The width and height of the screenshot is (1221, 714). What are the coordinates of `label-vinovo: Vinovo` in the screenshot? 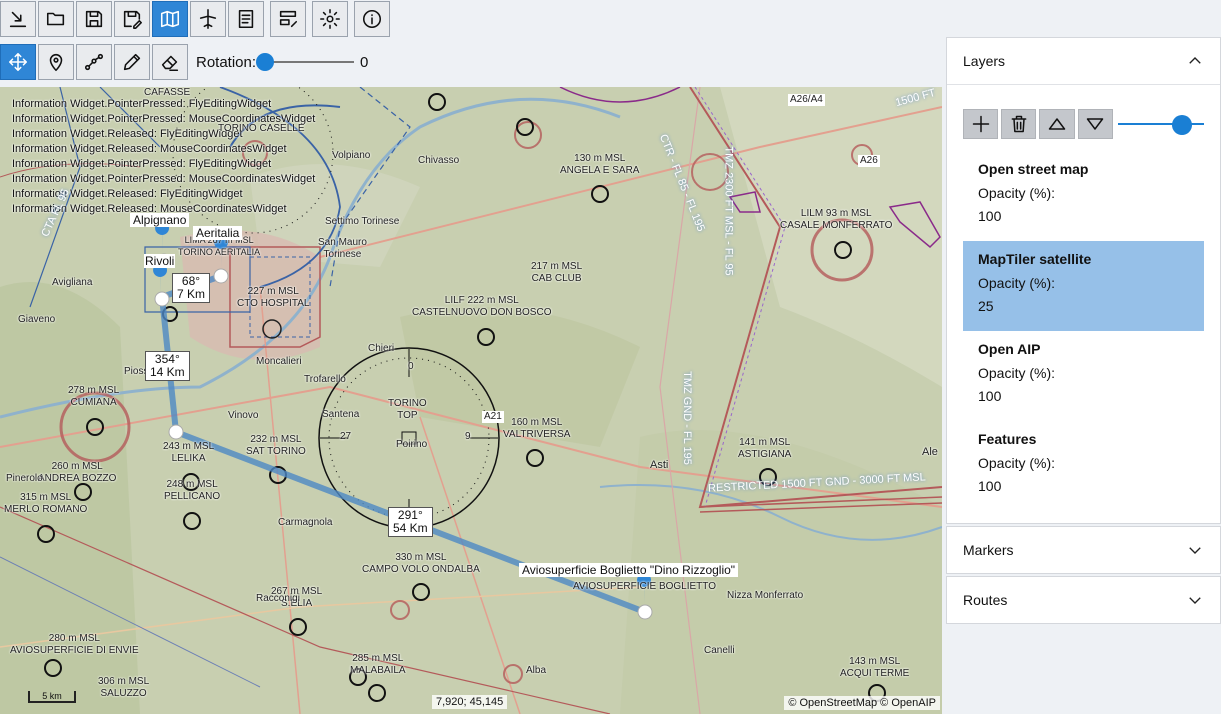 It's located at (243, 415).